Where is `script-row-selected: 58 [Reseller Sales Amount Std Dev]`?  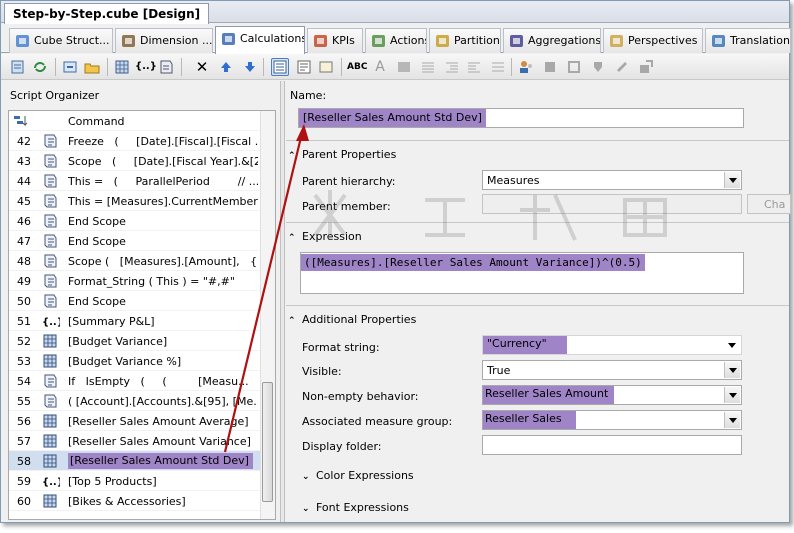 script-row-selected: 58 [Reseller Sales Amount Std Dev] is located at coordinates (135, 461).